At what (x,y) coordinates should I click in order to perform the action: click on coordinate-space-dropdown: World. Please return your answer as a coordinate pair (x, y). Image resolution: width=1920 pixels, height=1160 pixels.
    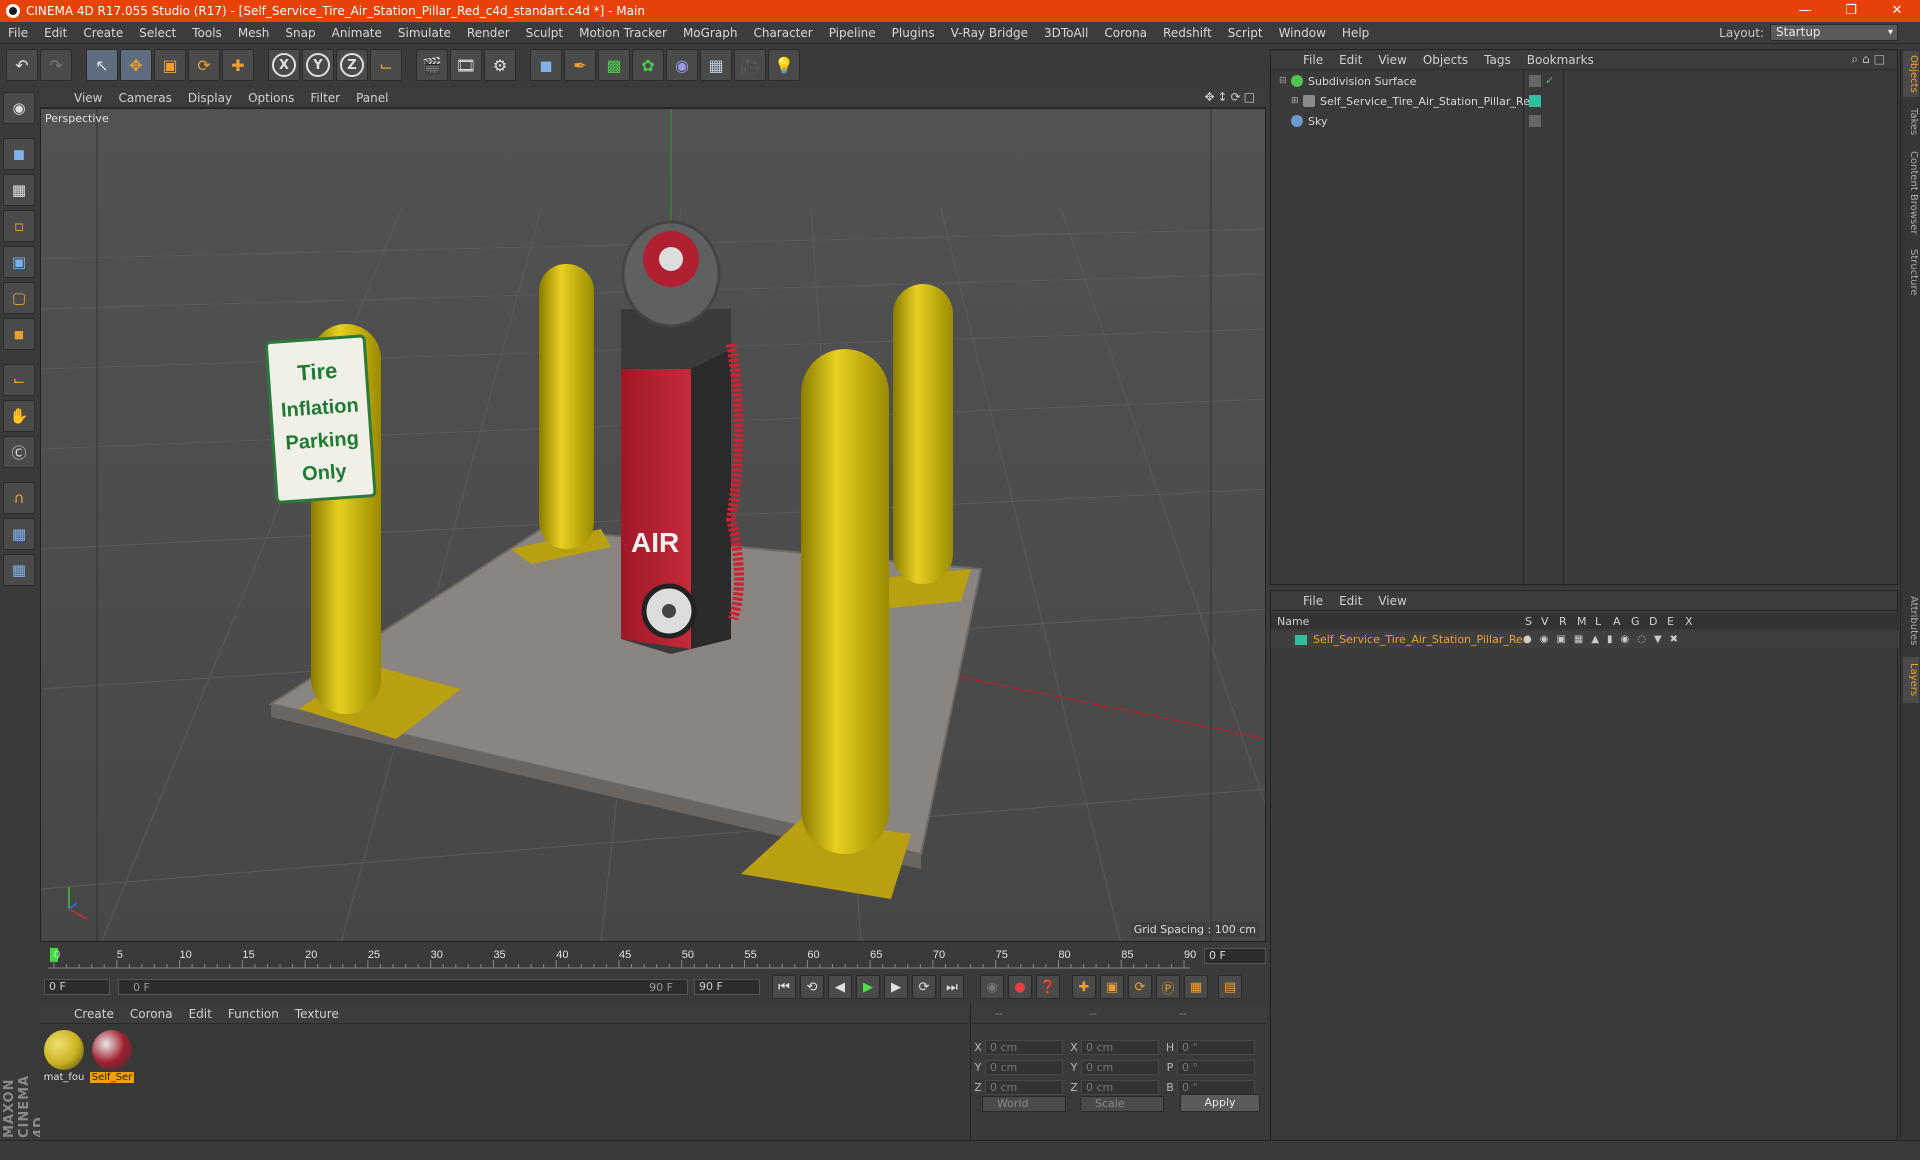
    Looking at the image, I should click on (1024, 1104).